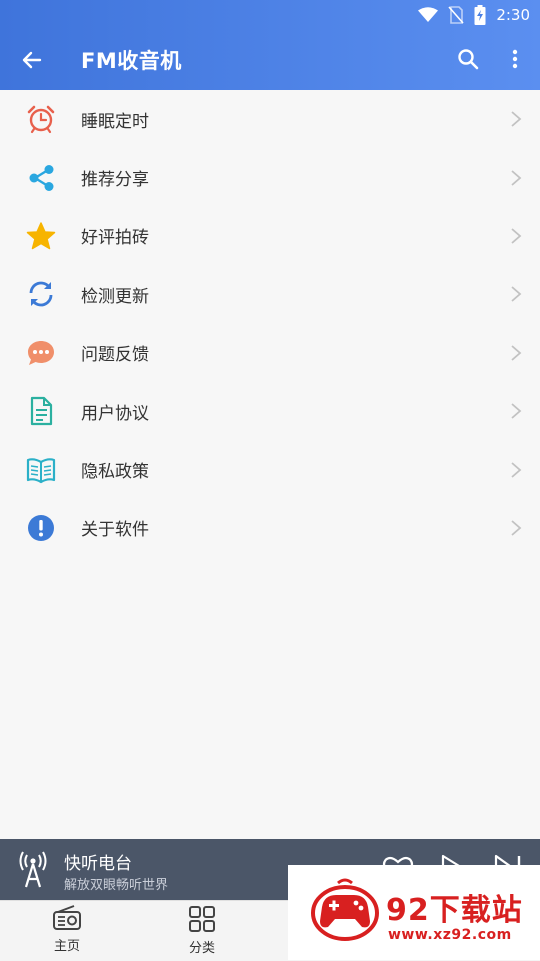  Describe the element at coordinates (116, 885) in the screenshot. I see `station-slogan: 解放双眼畅听世界` at that location.